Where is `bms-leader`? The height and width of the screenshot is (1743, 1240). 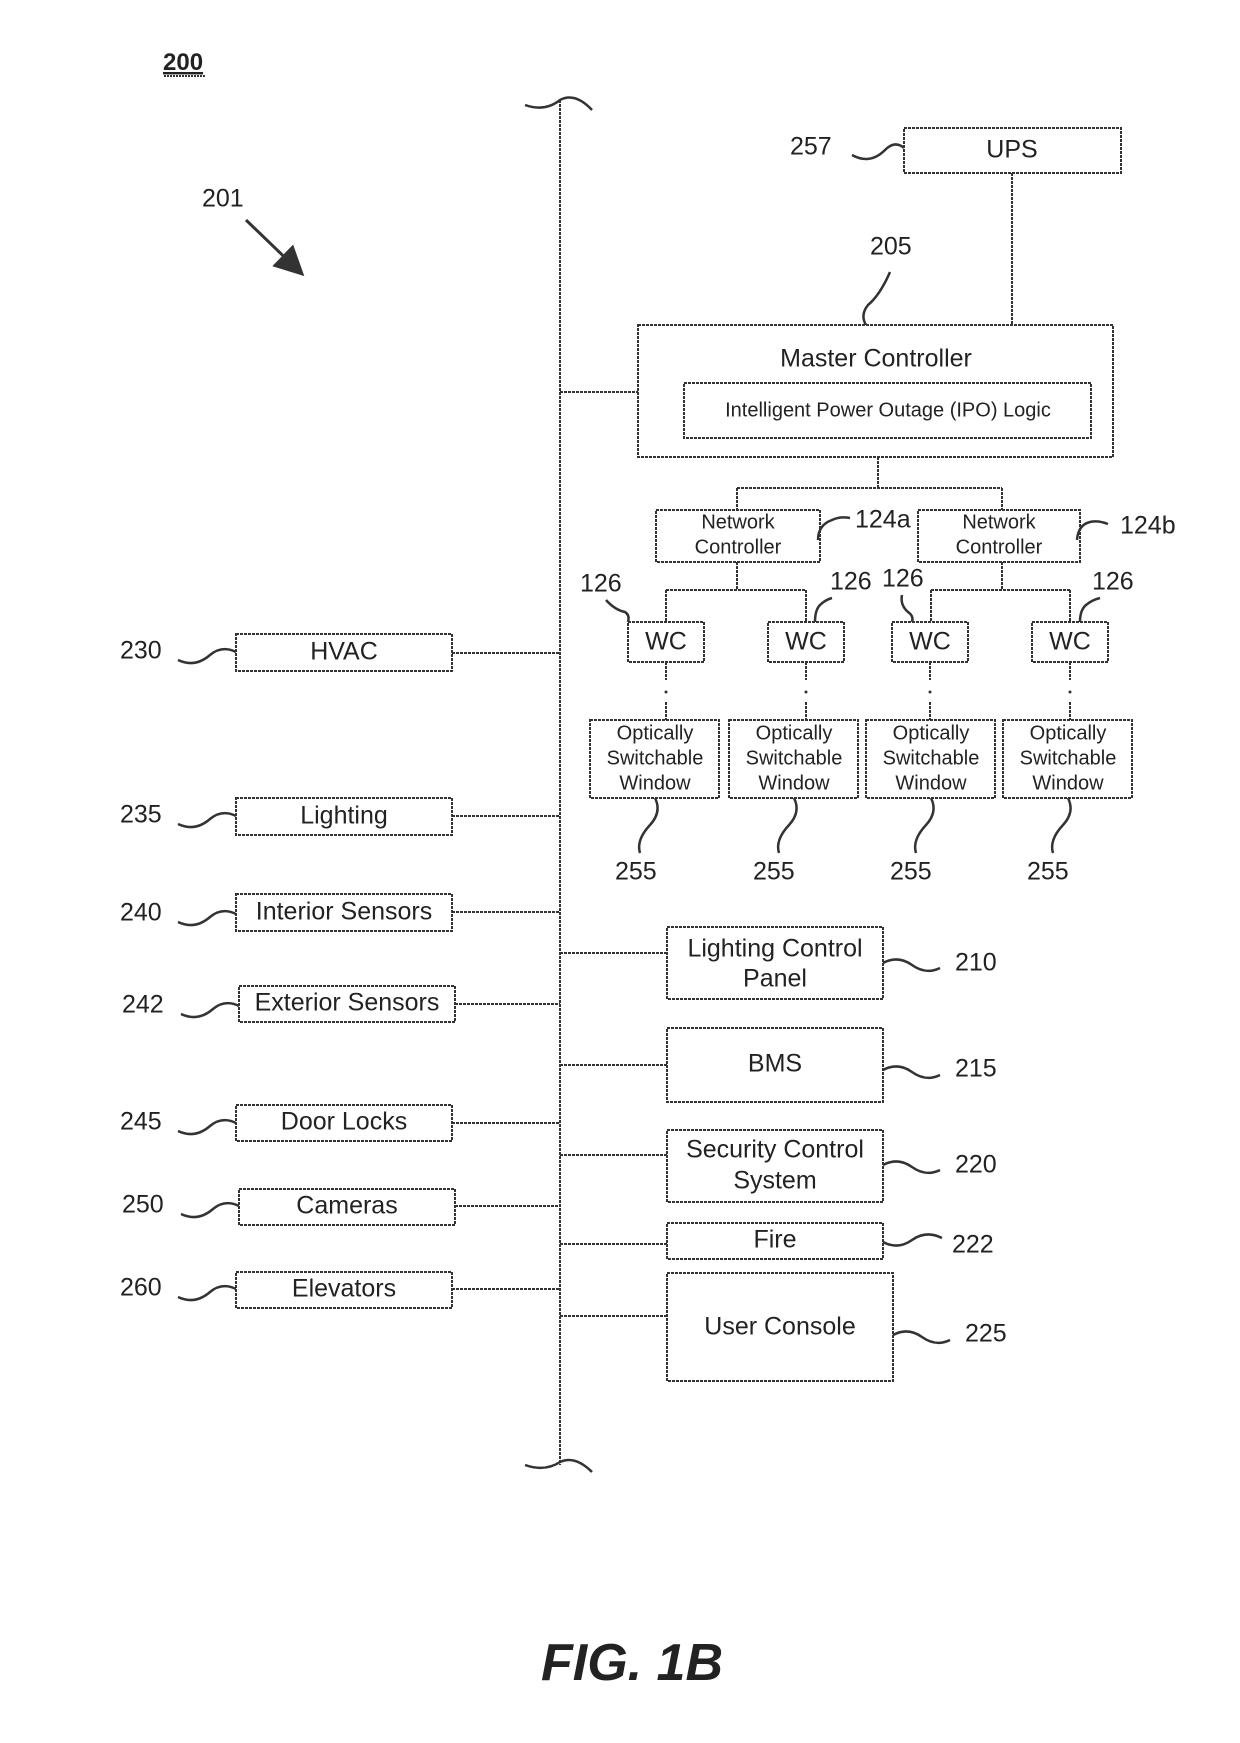
bms-leader is located at coordinates (911, 1072).